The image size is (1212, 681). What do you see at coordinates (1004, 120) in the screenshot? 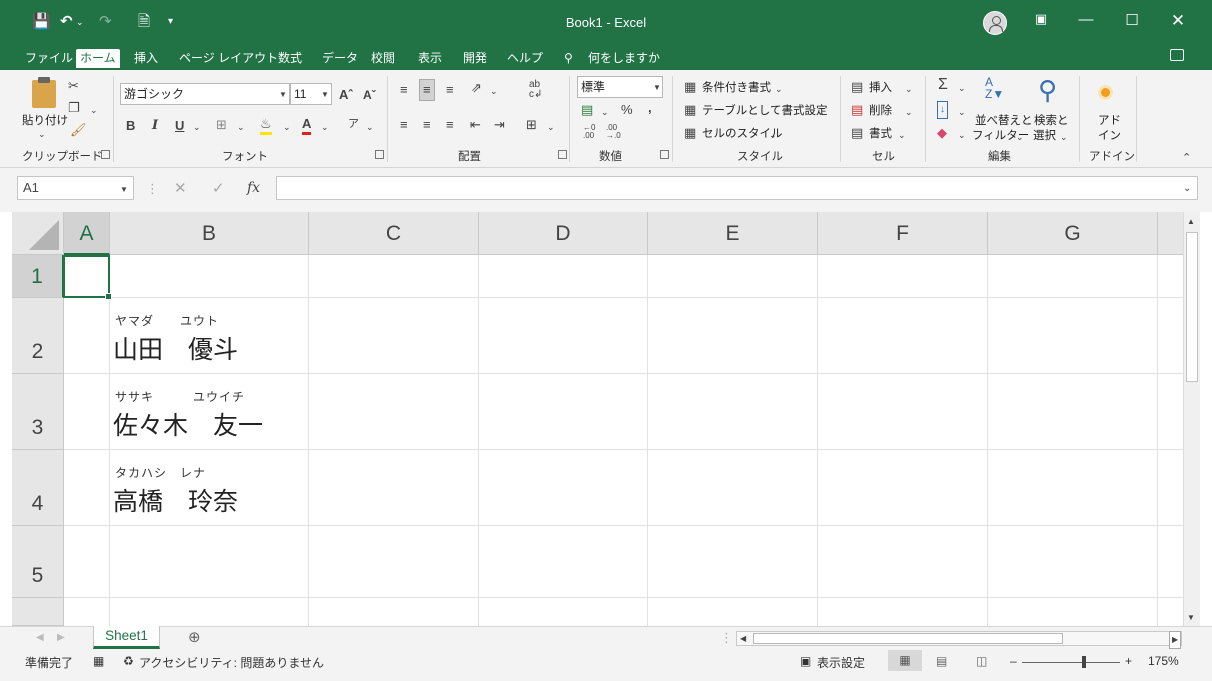
I see `sort-label: 並べ替えと` at bounding box center [1004, 120].